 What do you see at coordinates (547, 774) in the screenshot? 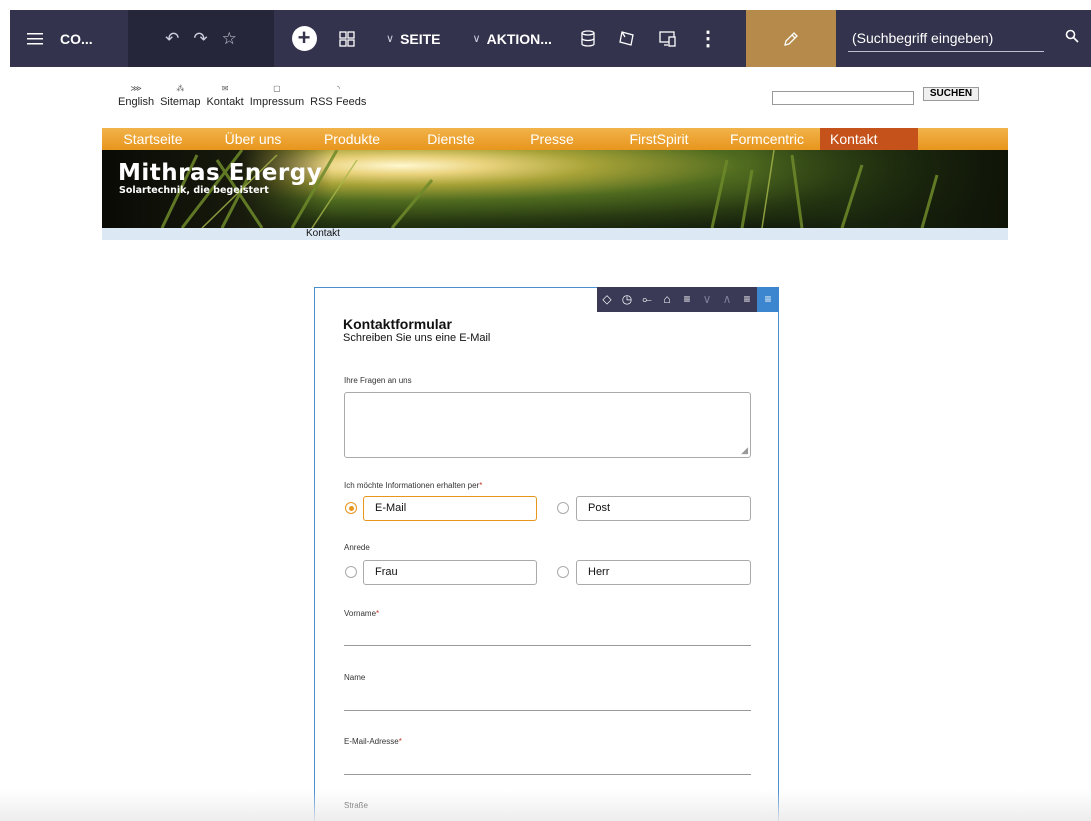
I see `email-input` at bounding box center [547, 774].